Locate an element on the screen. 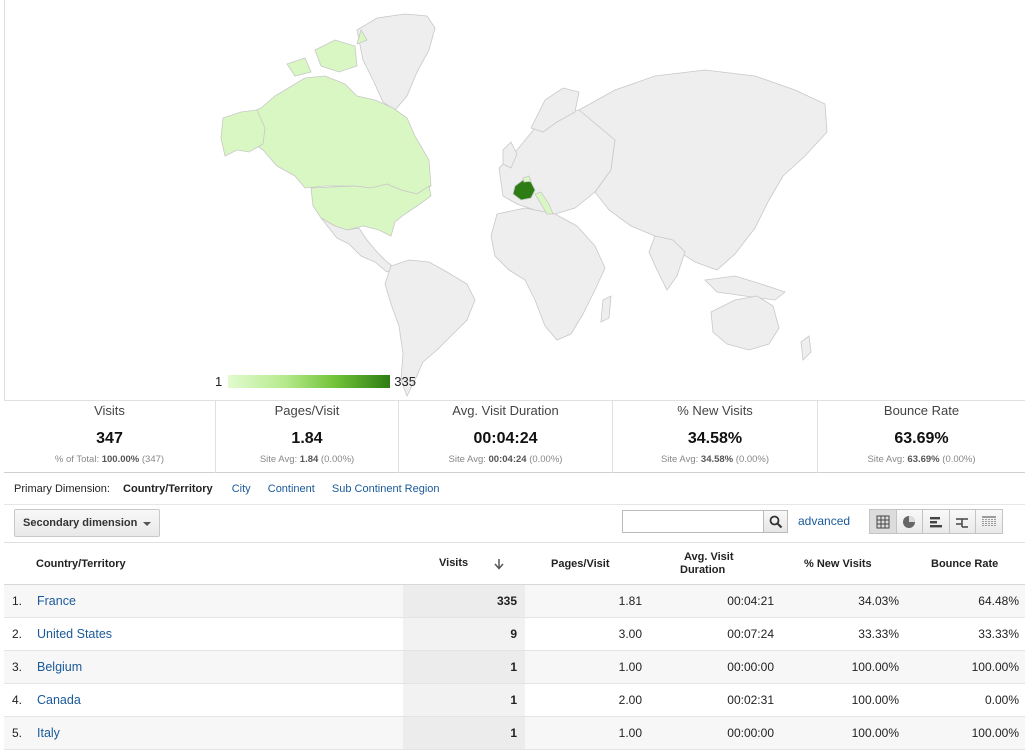 The height and width of the screenshot is (755, 1025). view-comparison-button is located at coordinates (962, 521).